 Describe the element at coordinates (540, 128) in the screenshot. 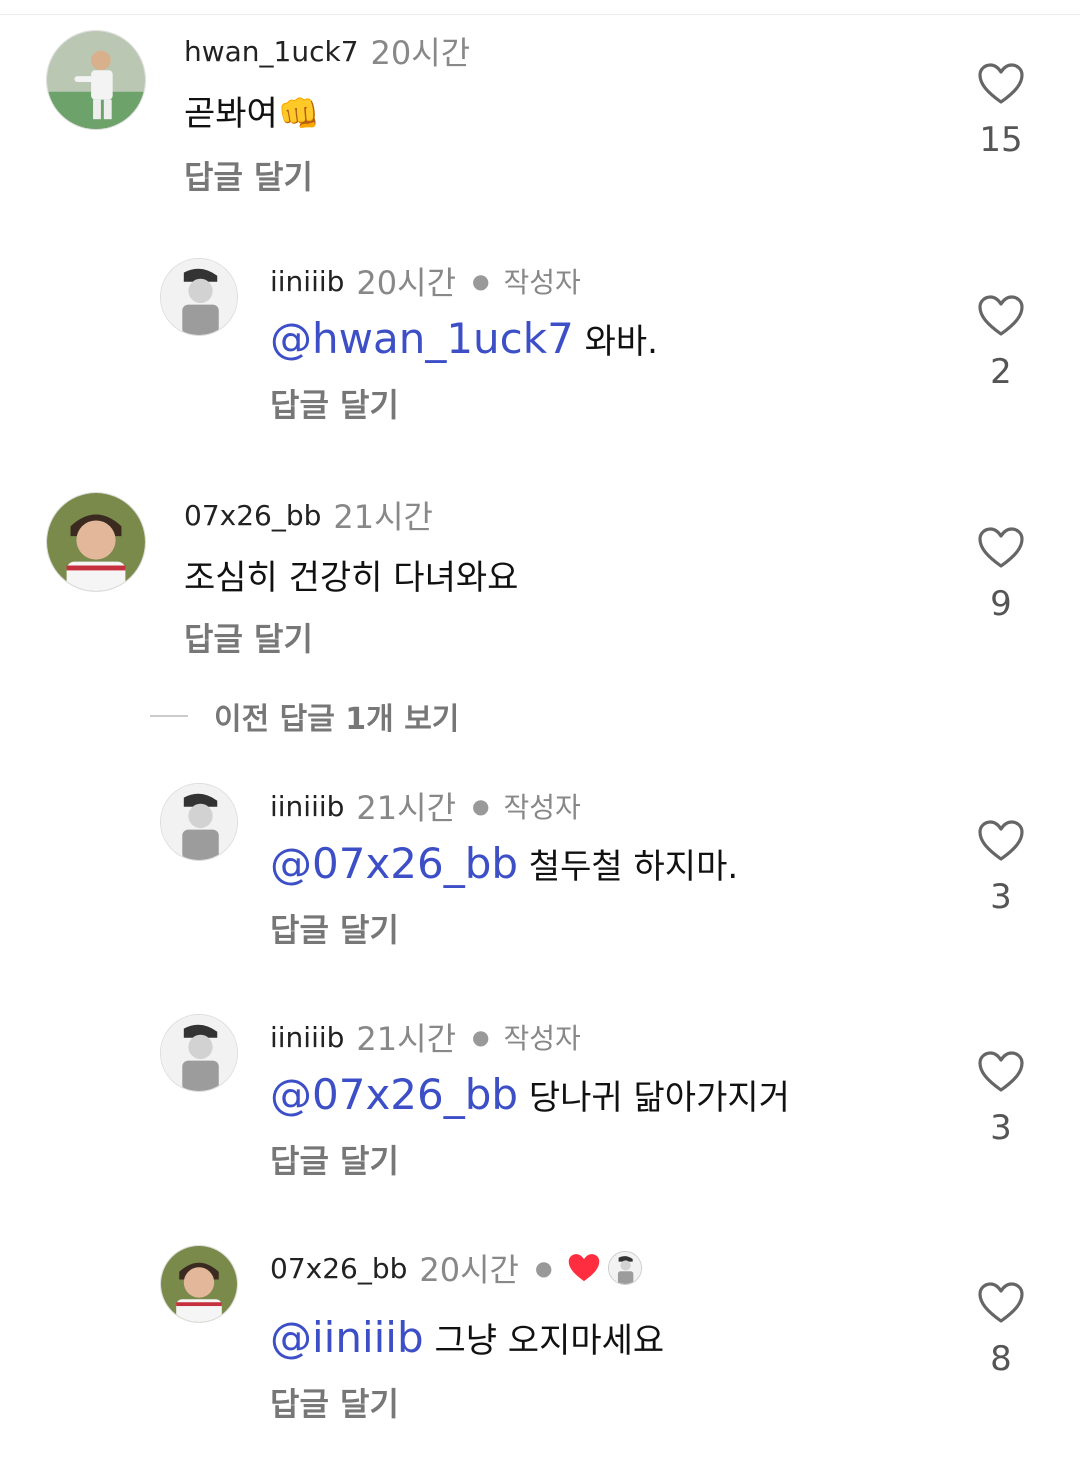

I see `comment-item: hwan_1uck7 20시간 곧봐여👊 답글 달기 15` at that location.